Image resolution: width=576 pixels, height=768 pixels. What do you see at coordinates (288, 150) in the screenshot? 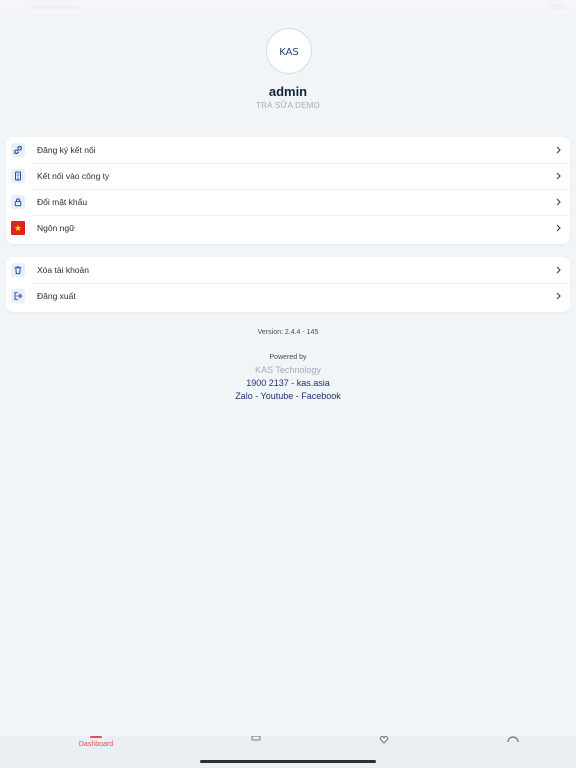
I see `menu-item-register-connection: Đăng ký kết nối` at bounding box center [288, 150].